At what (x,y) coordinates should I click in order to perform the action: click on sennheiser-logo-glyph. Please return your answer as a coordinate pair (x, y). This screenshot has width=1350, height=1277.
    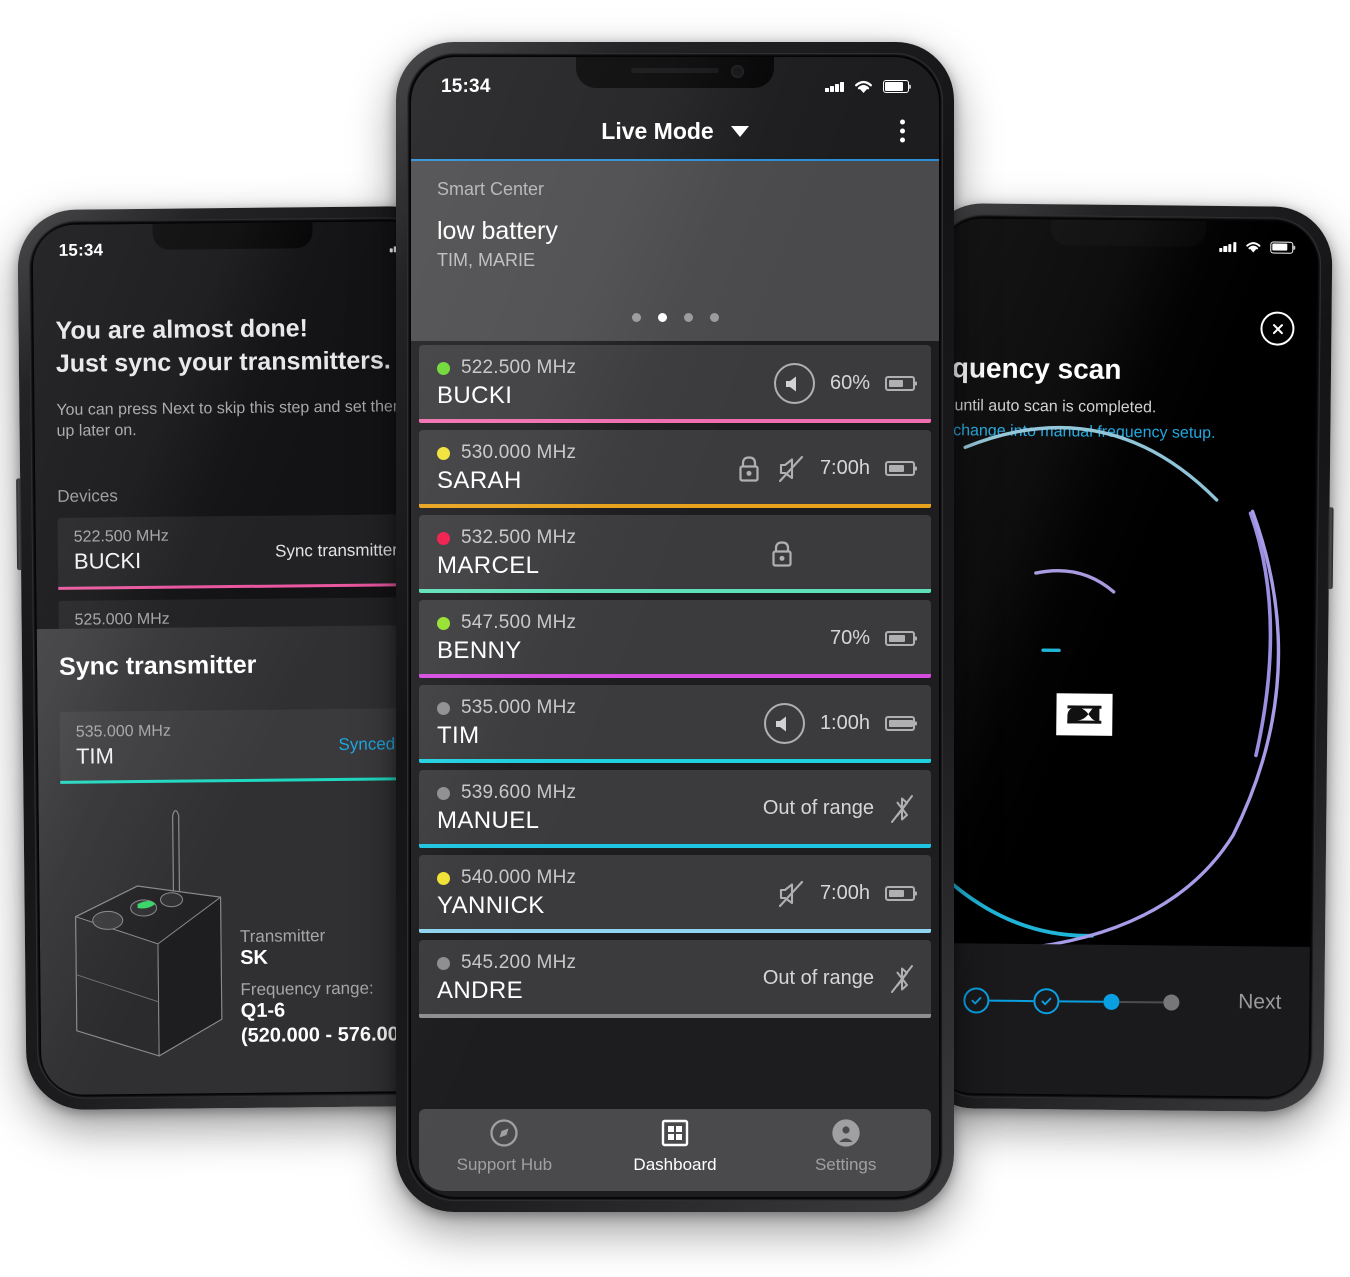
    Looking at the image, I should click on (1084, 714).